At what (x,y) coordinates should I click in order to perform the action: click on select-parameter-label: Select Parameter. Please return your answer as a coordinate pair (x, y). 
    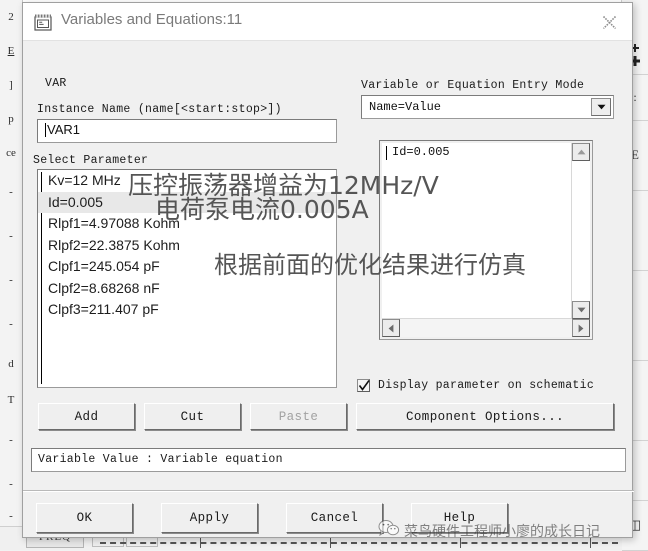
    Looking at the image, I should click on (91, 160).